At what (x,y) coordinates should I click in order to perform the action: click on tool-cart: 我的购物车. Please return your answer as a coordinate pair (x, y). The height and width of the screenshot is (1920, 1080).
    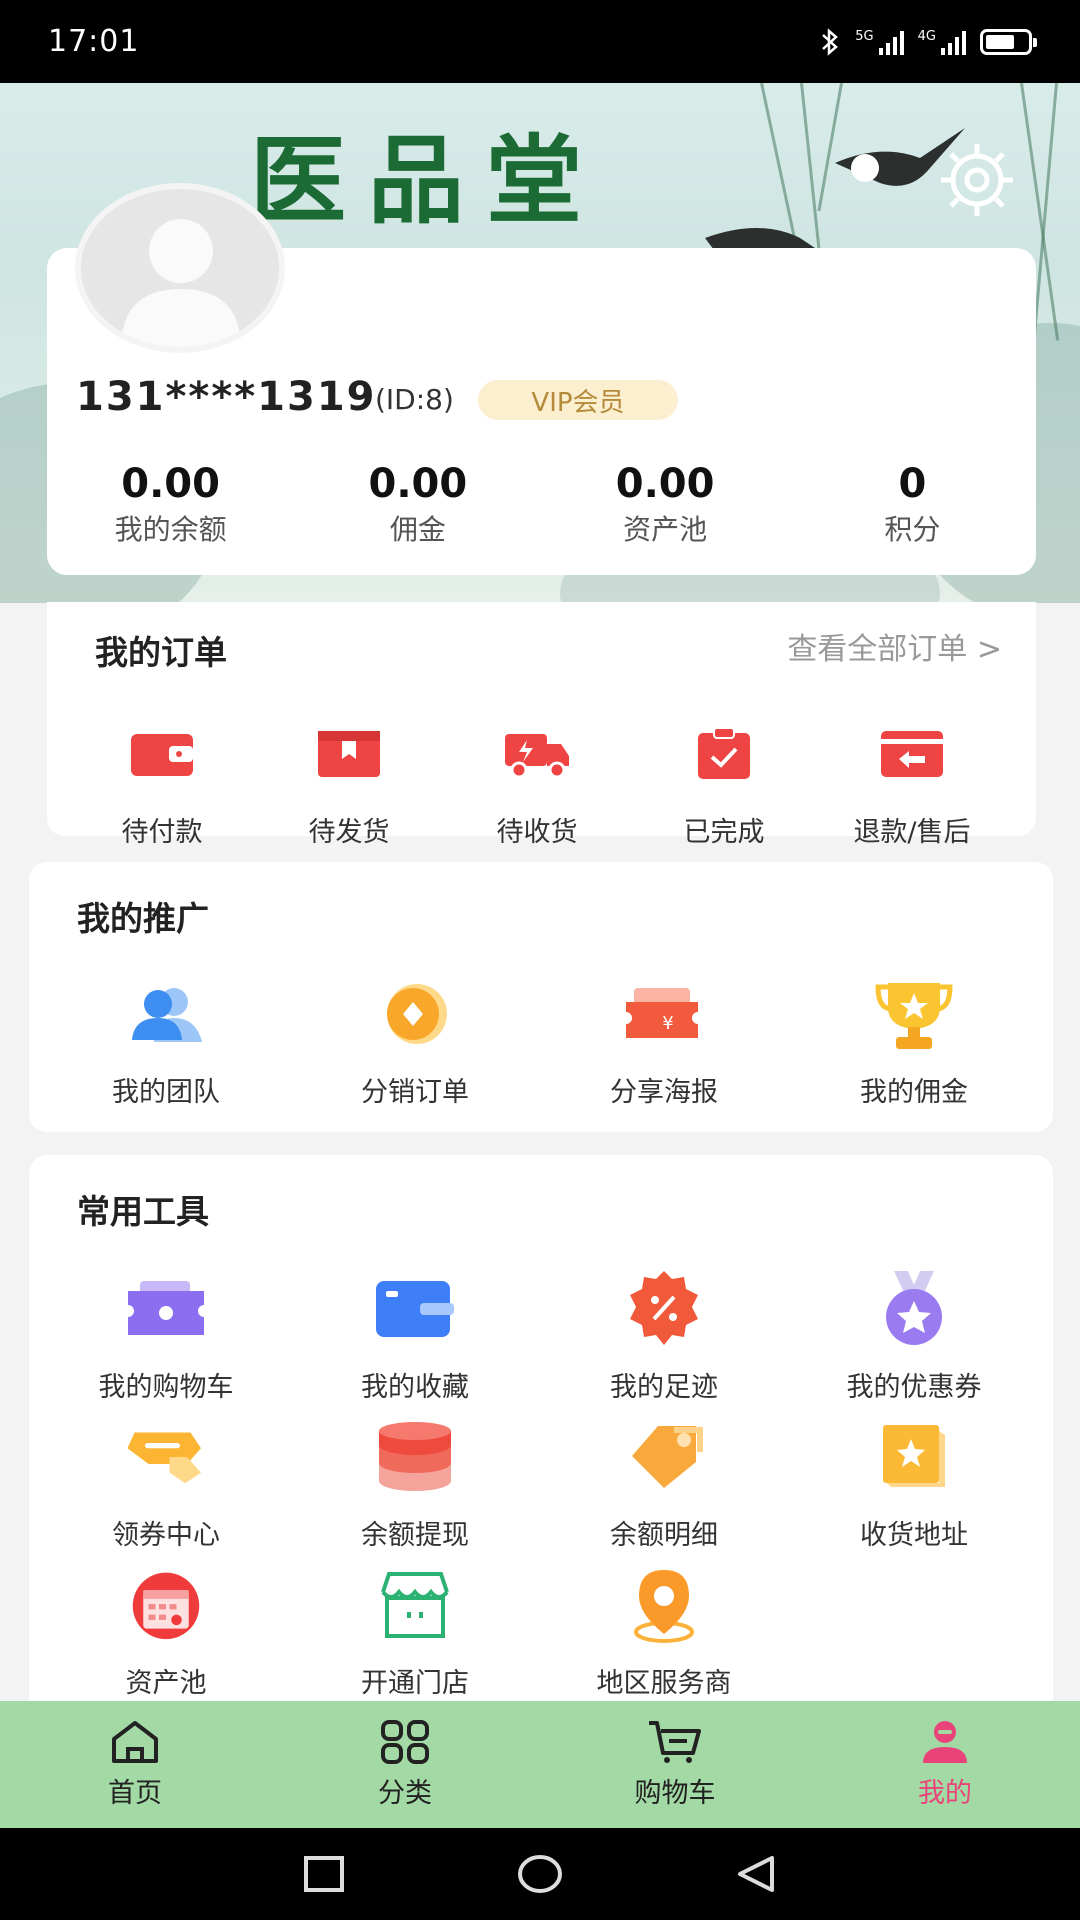
    Looking at the image, I should click on (166, 1335).